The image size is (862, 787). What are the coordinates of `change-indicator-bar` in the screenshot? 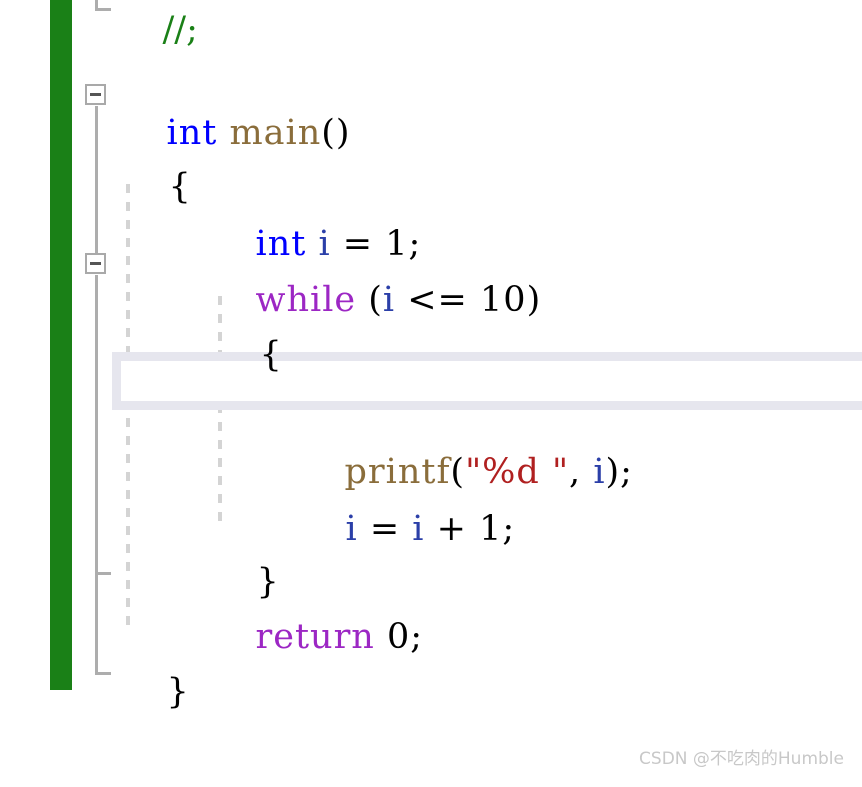 It's located at (61, 345).